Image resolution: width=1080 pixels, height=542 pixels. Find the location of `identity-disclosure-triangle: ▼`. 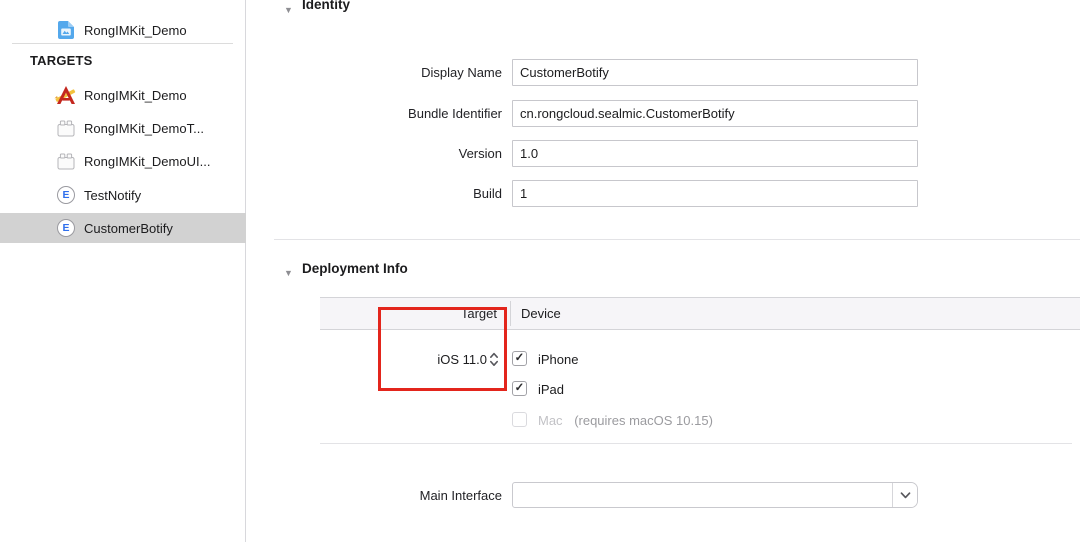

identity-disclosure-triangle: ▼ is located at coordinates (288, 8).